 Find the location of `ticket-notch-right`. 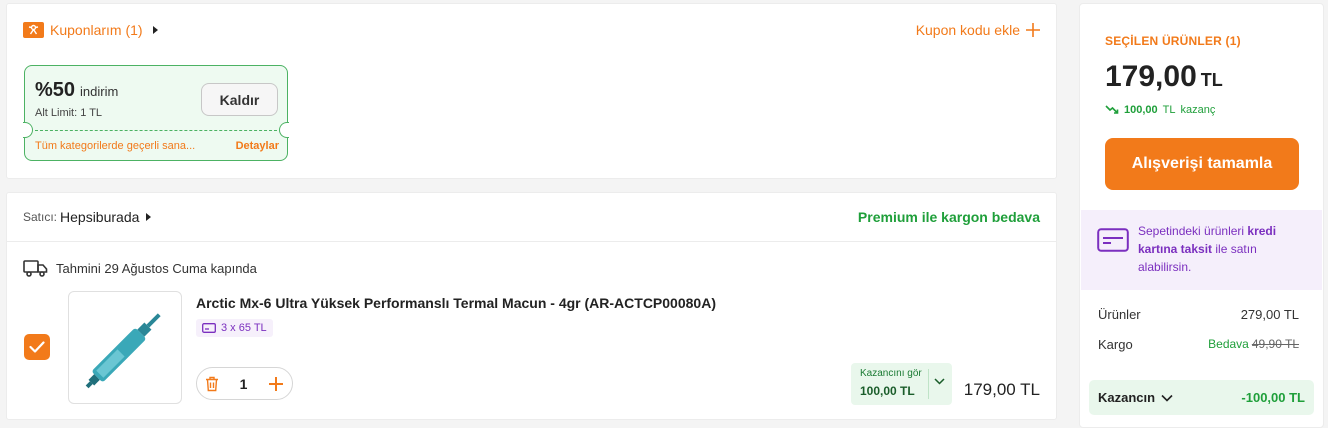

ticket-notch-right is located at coordinates (284, 130).